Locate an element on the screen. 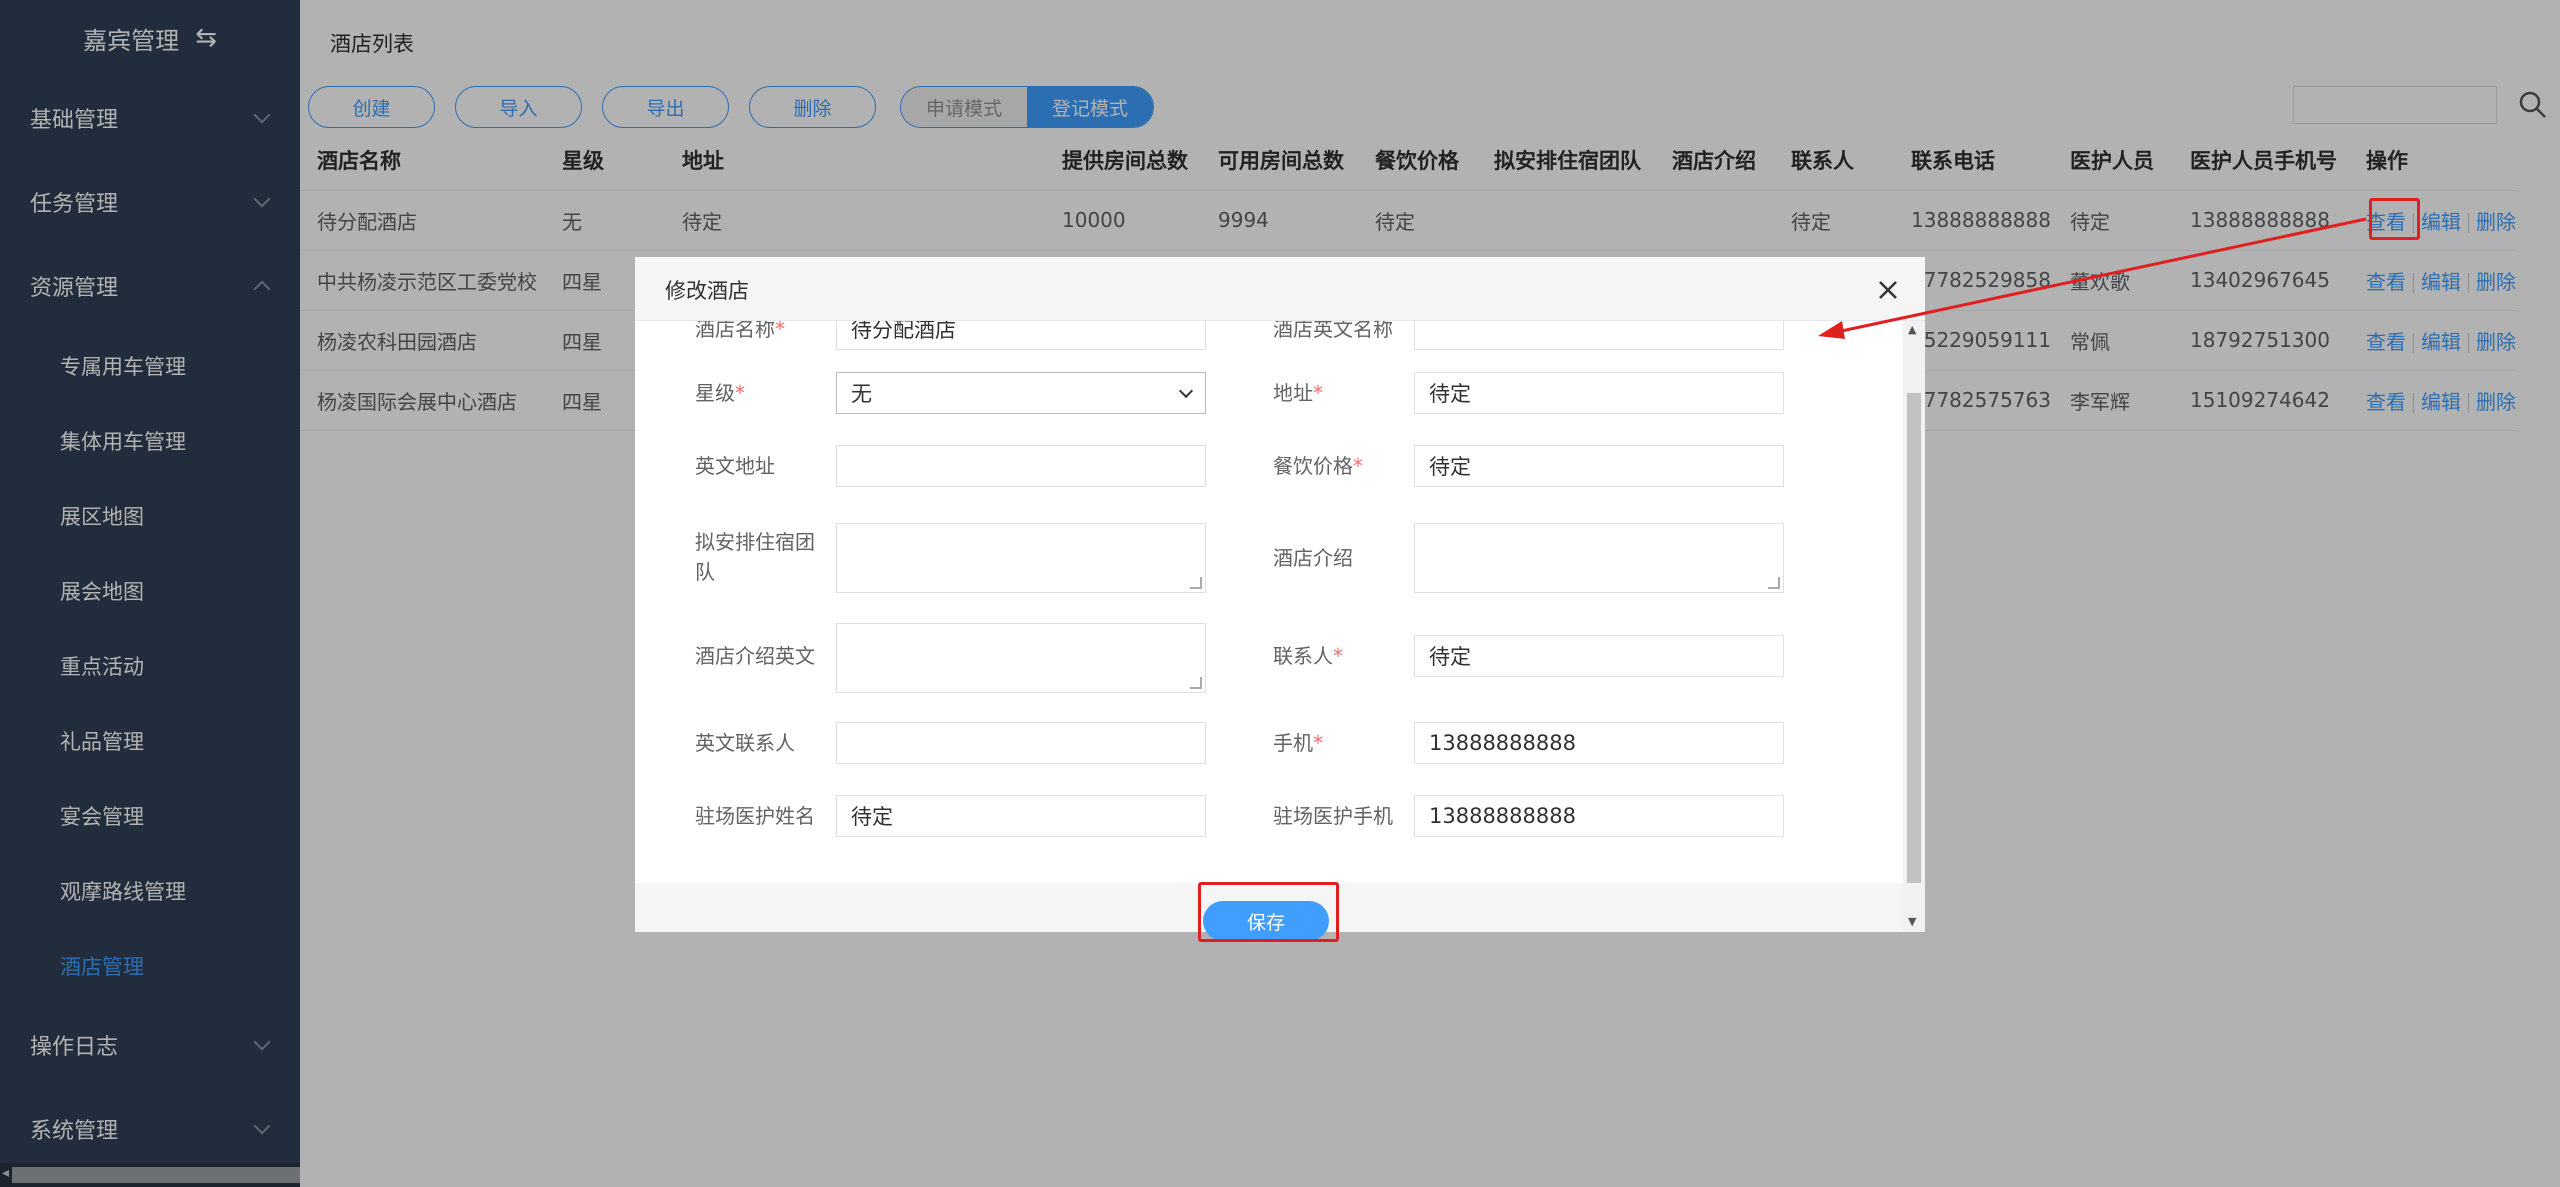  label-text: 英文联系人 is located at coordinates (745, 743).